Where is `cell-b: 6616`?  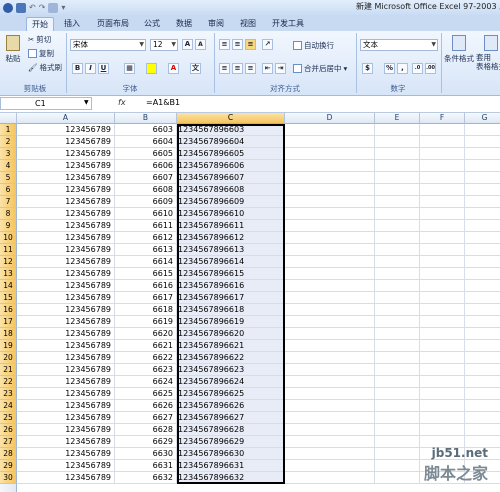
cell-b: 6616 is located at coordinates (146, 286).